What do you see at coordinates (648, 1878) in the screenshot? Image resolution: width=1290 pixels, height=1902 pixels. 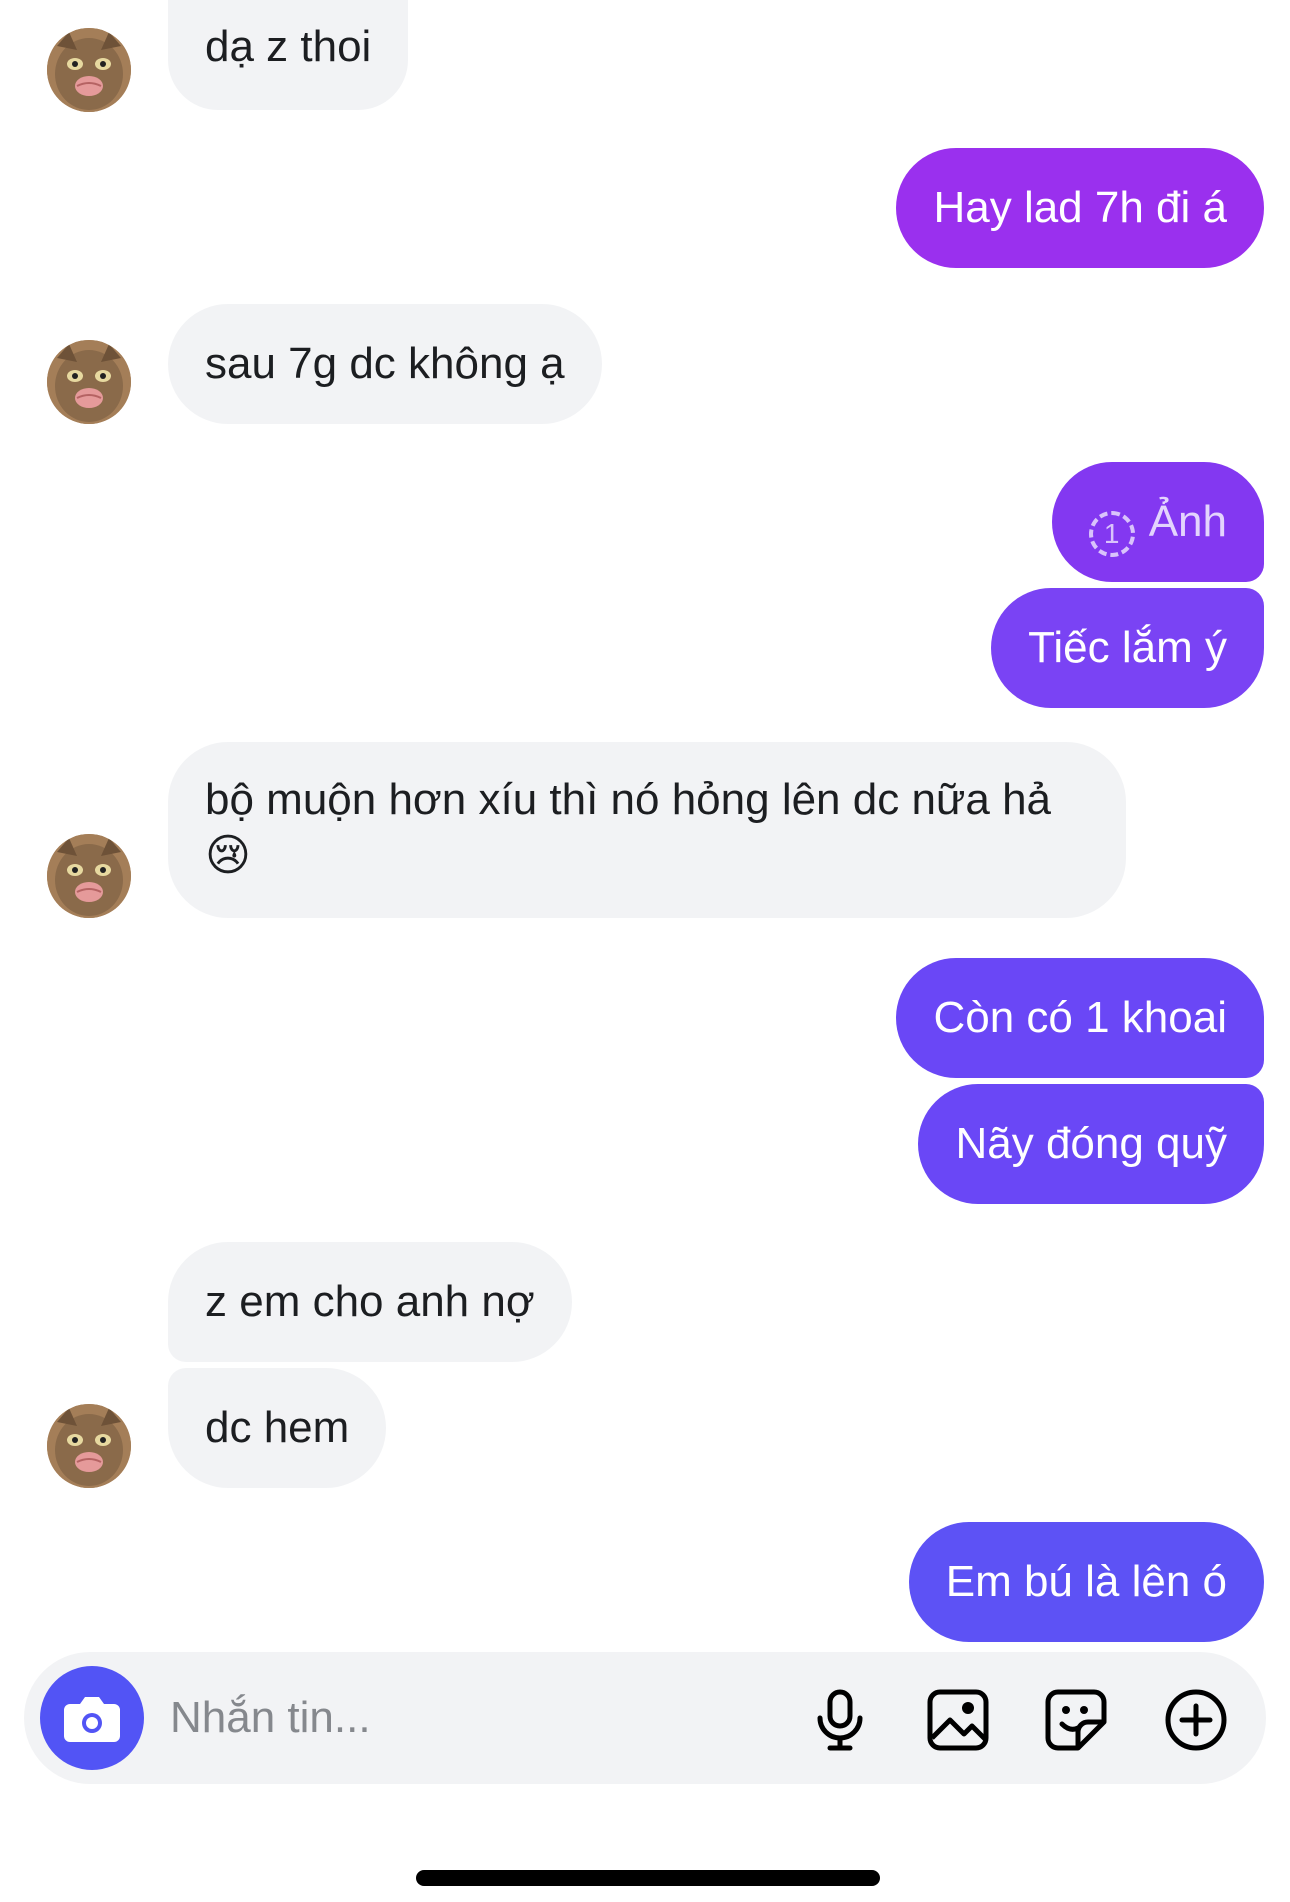 I see `home-indicator` at bounding box center [648, 1878].